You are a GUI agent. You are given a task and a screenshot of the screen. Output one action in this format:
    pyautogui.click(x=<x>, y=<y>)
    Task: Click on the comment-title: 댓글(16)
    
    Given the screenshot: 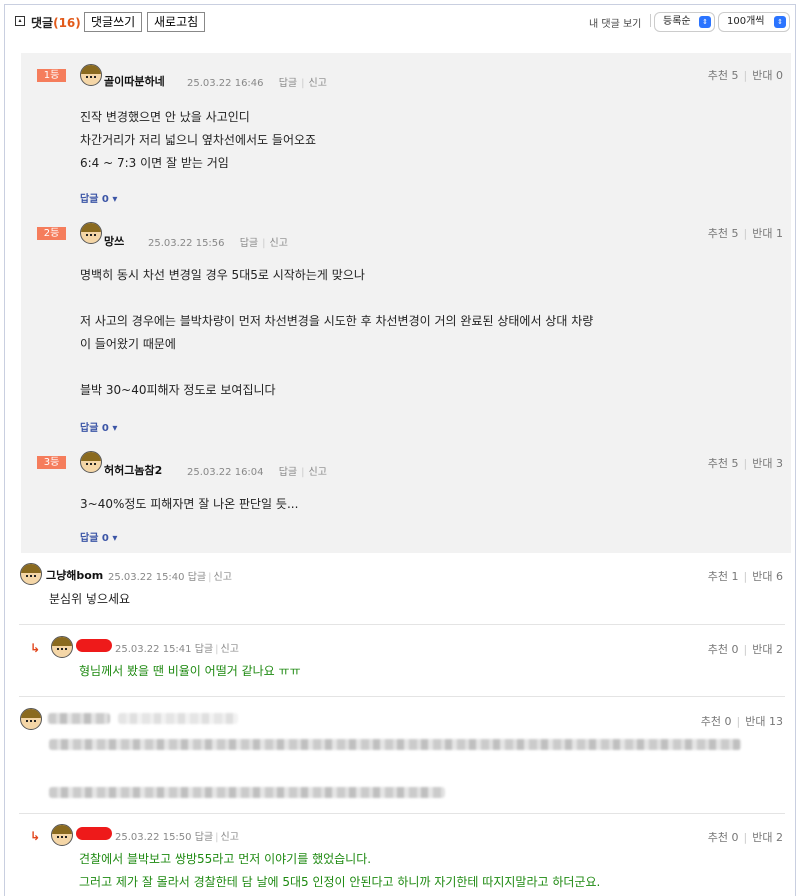 What is the action you would take?
    pyautogui.click(x=56, y=22)
    